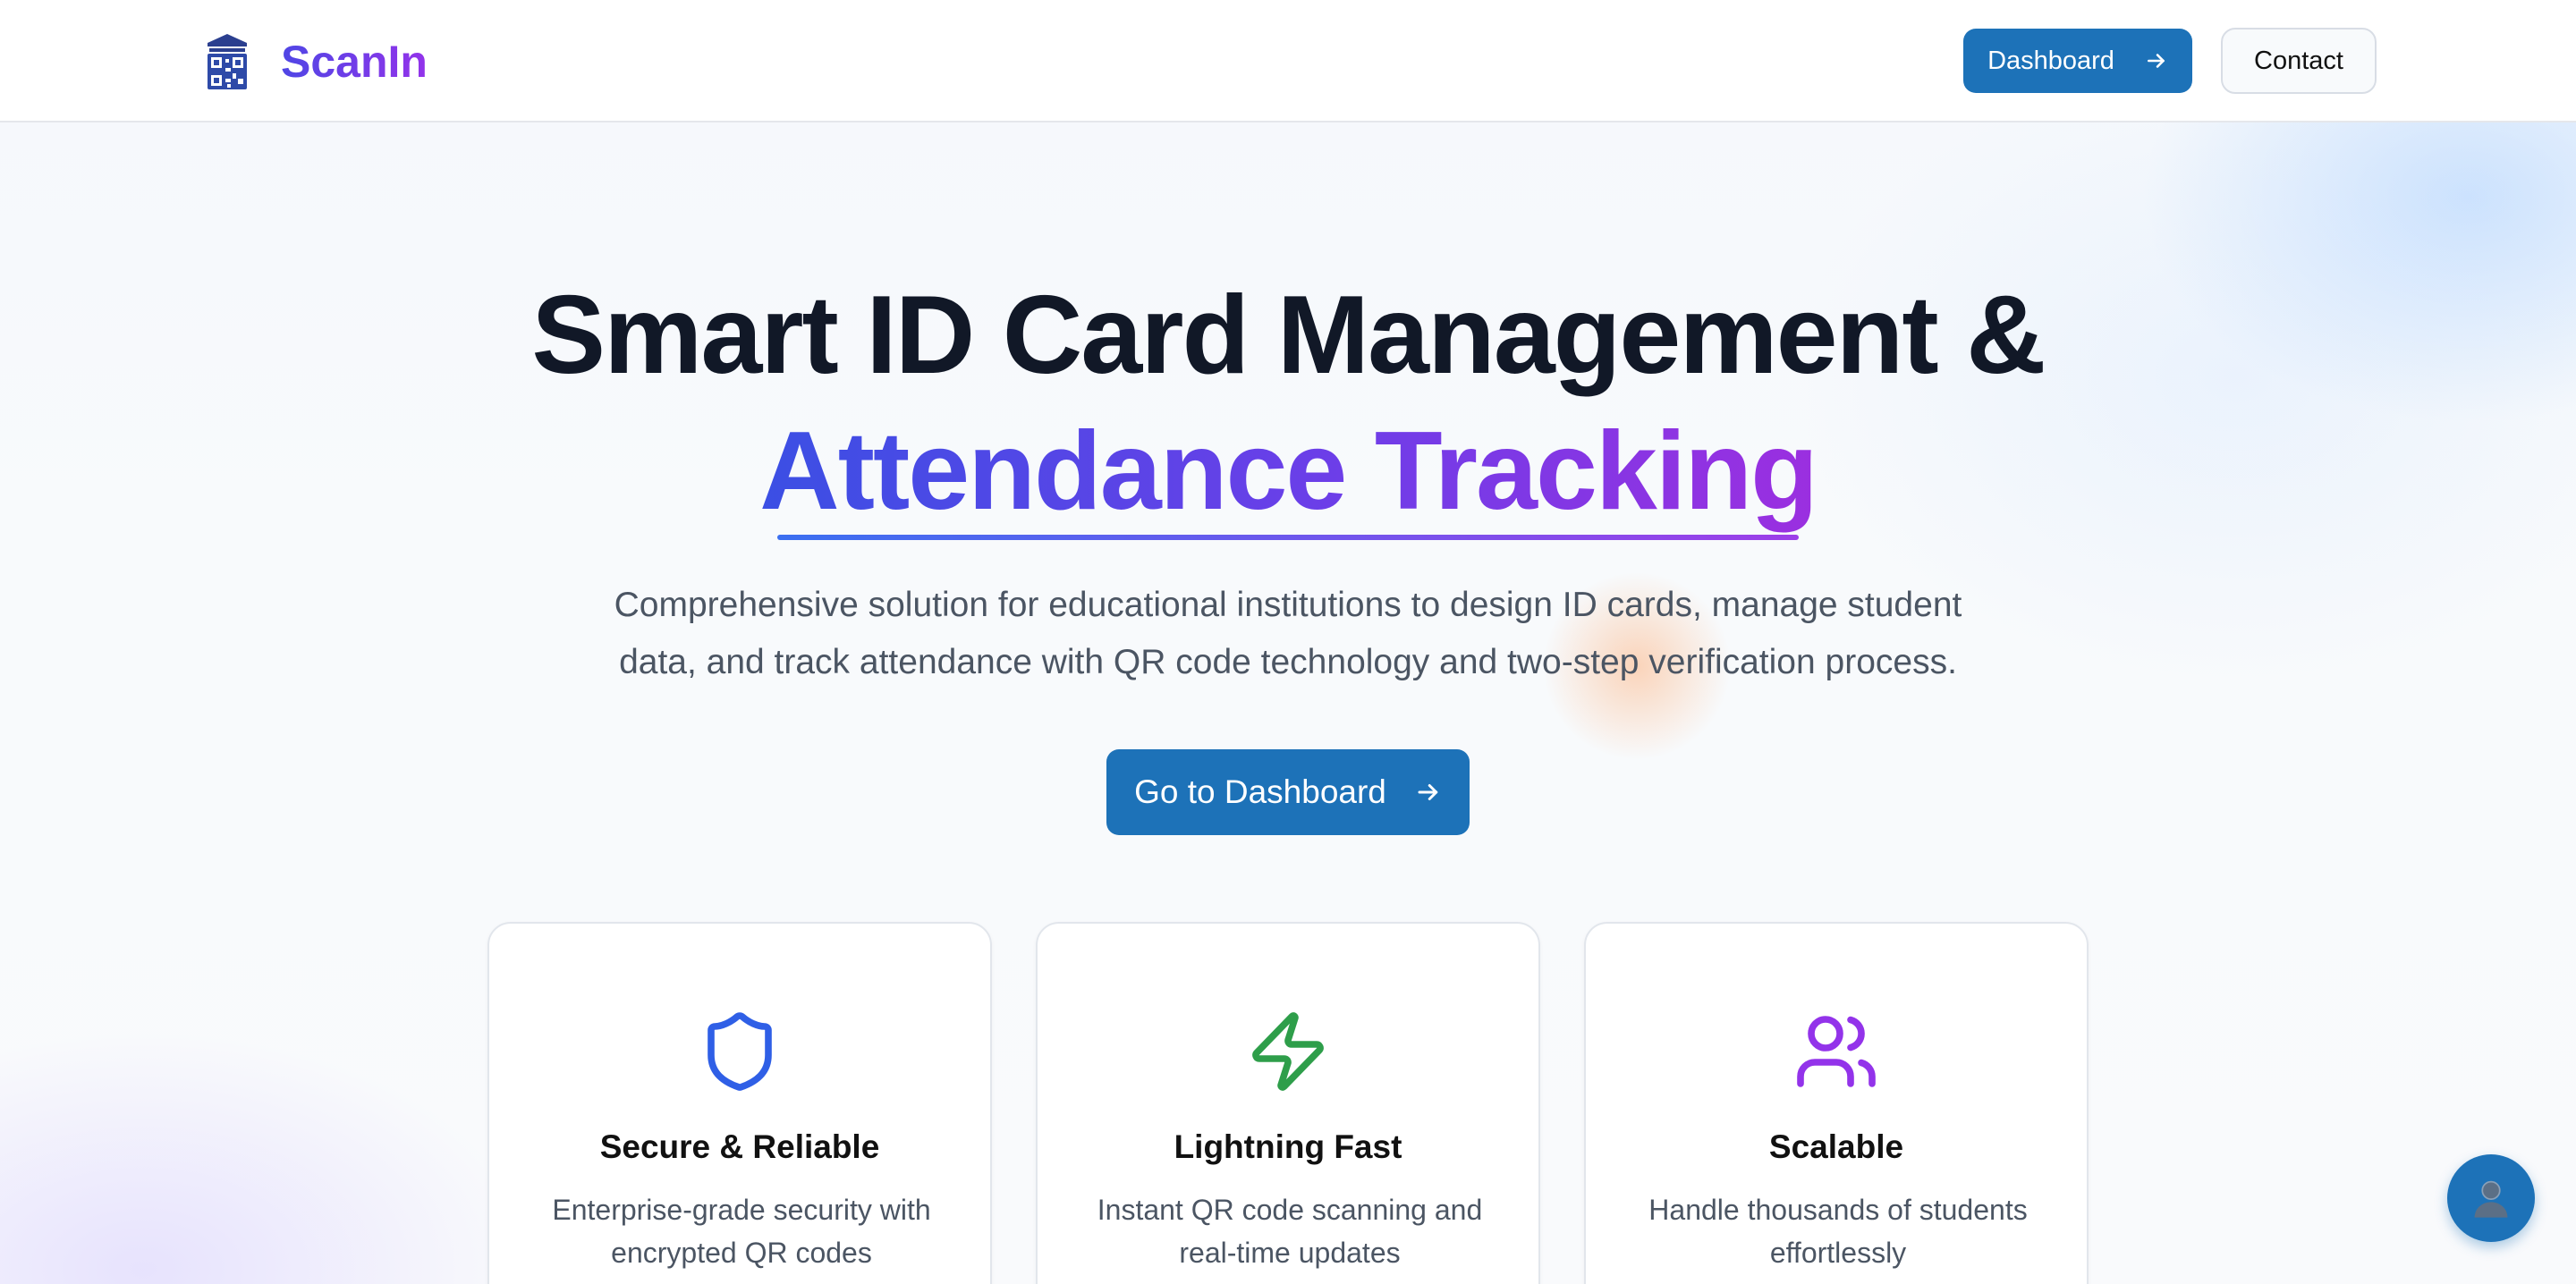  I want to click on feature-title: Lightning Fast, so click(1288, 1146).